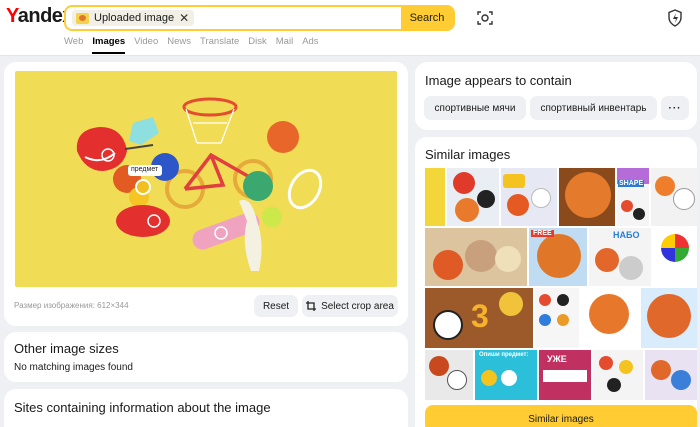 The height and width of the screenshot is (427, 700). Describe the element at coordinates (593, 108) in the screenshot. I see `tag-sports-equipment: спортивный инвентарь` at that location.